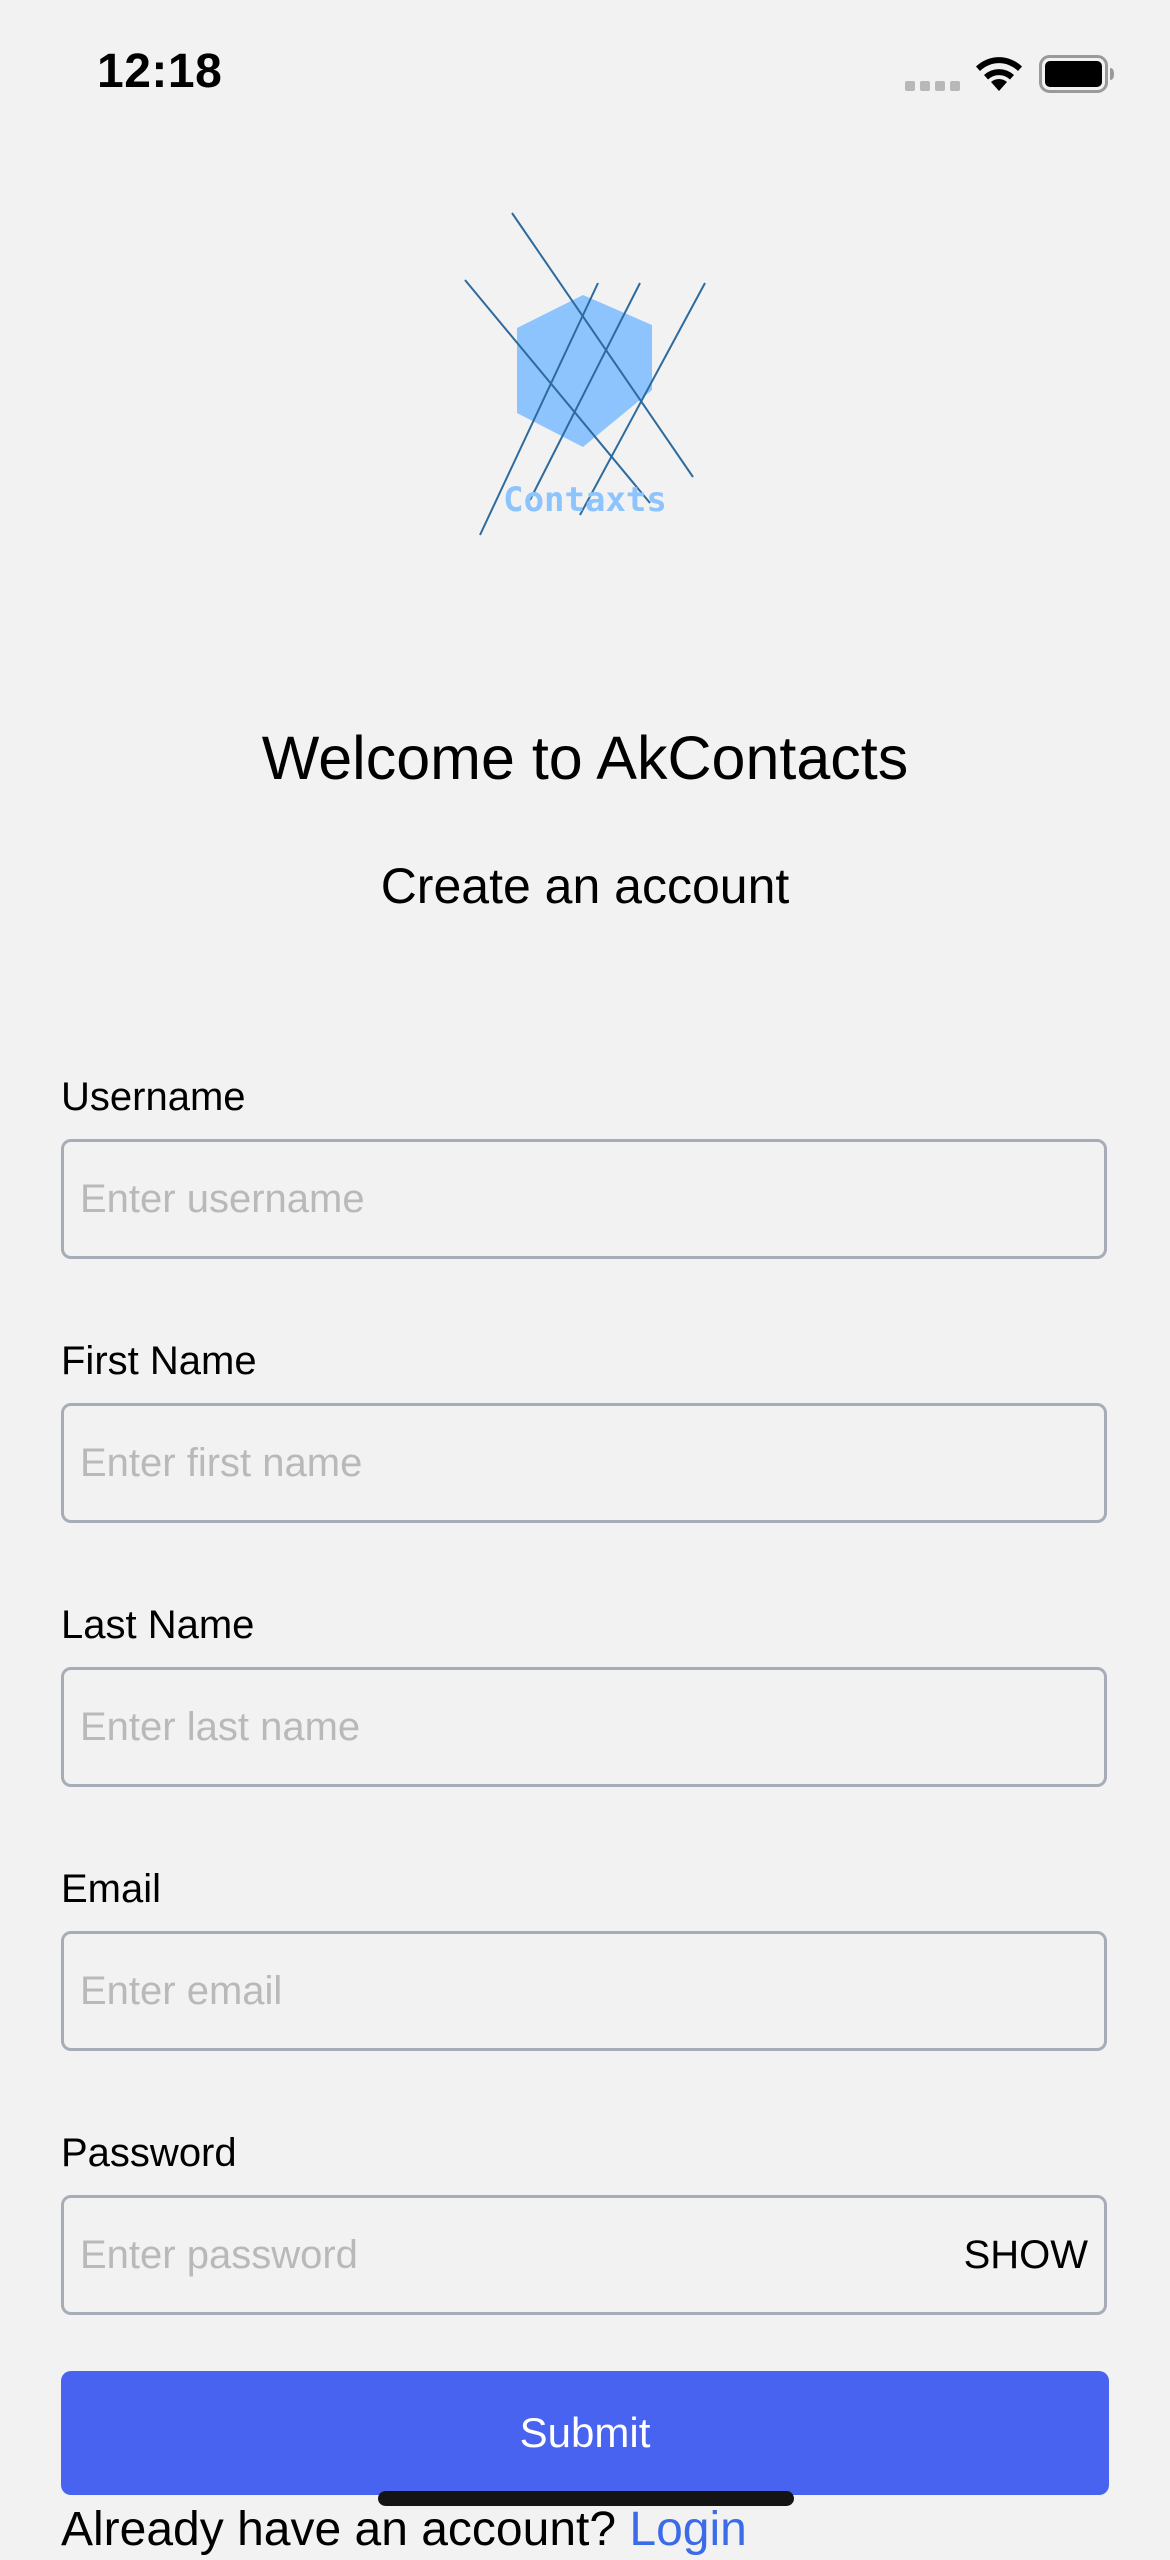 The width and height of the screenshot is (1170, 2560). Describe the element at coordinates (999, 74) in the screenshot. I see `wifi-icon` at that location.